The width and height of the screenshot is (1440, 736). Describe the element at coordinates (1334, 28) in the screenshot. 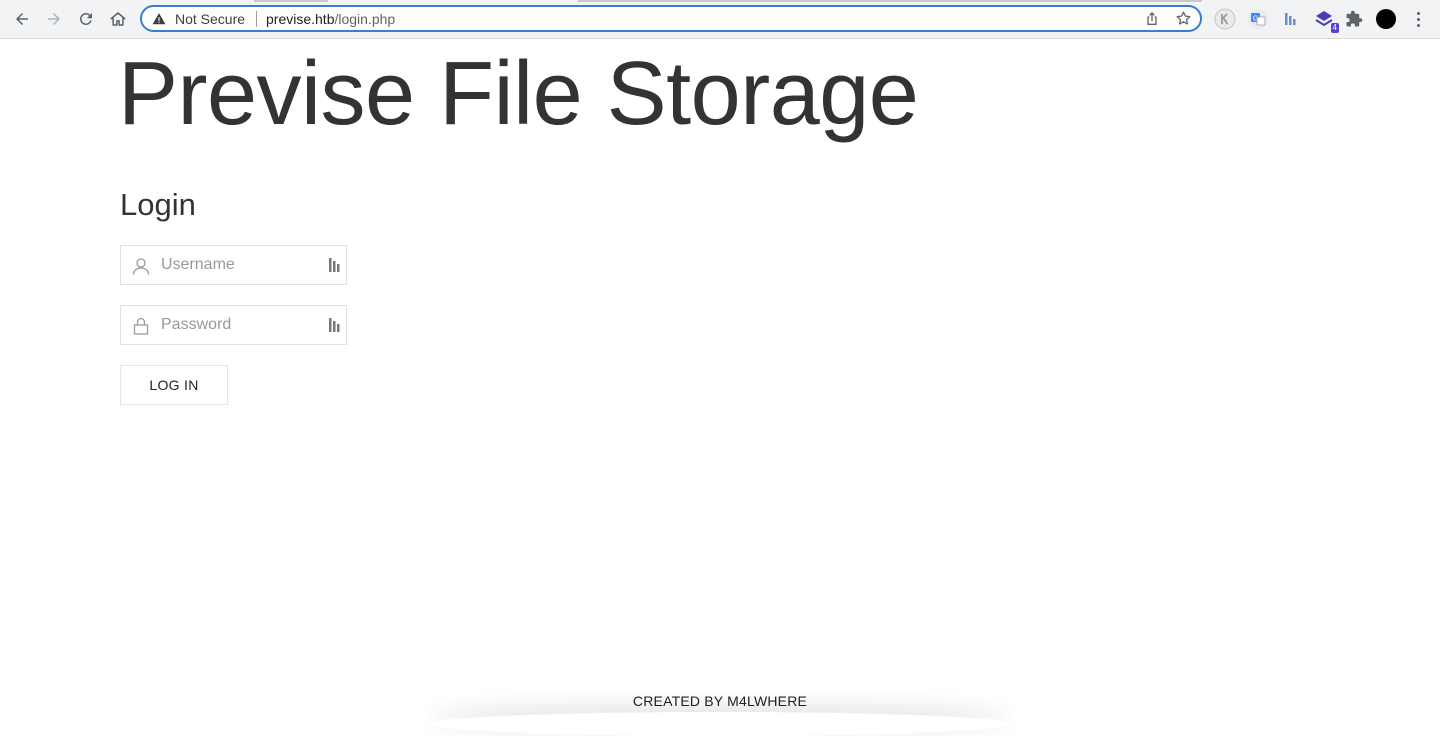

I see `extension-badge: 4` at that location.